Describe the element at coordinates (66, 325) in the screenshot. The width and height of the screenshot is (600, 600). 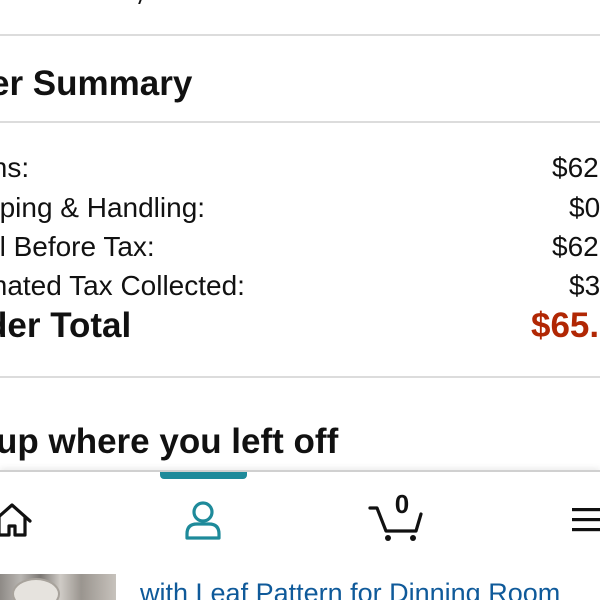
I see `order-total-label: der Total` at that location.